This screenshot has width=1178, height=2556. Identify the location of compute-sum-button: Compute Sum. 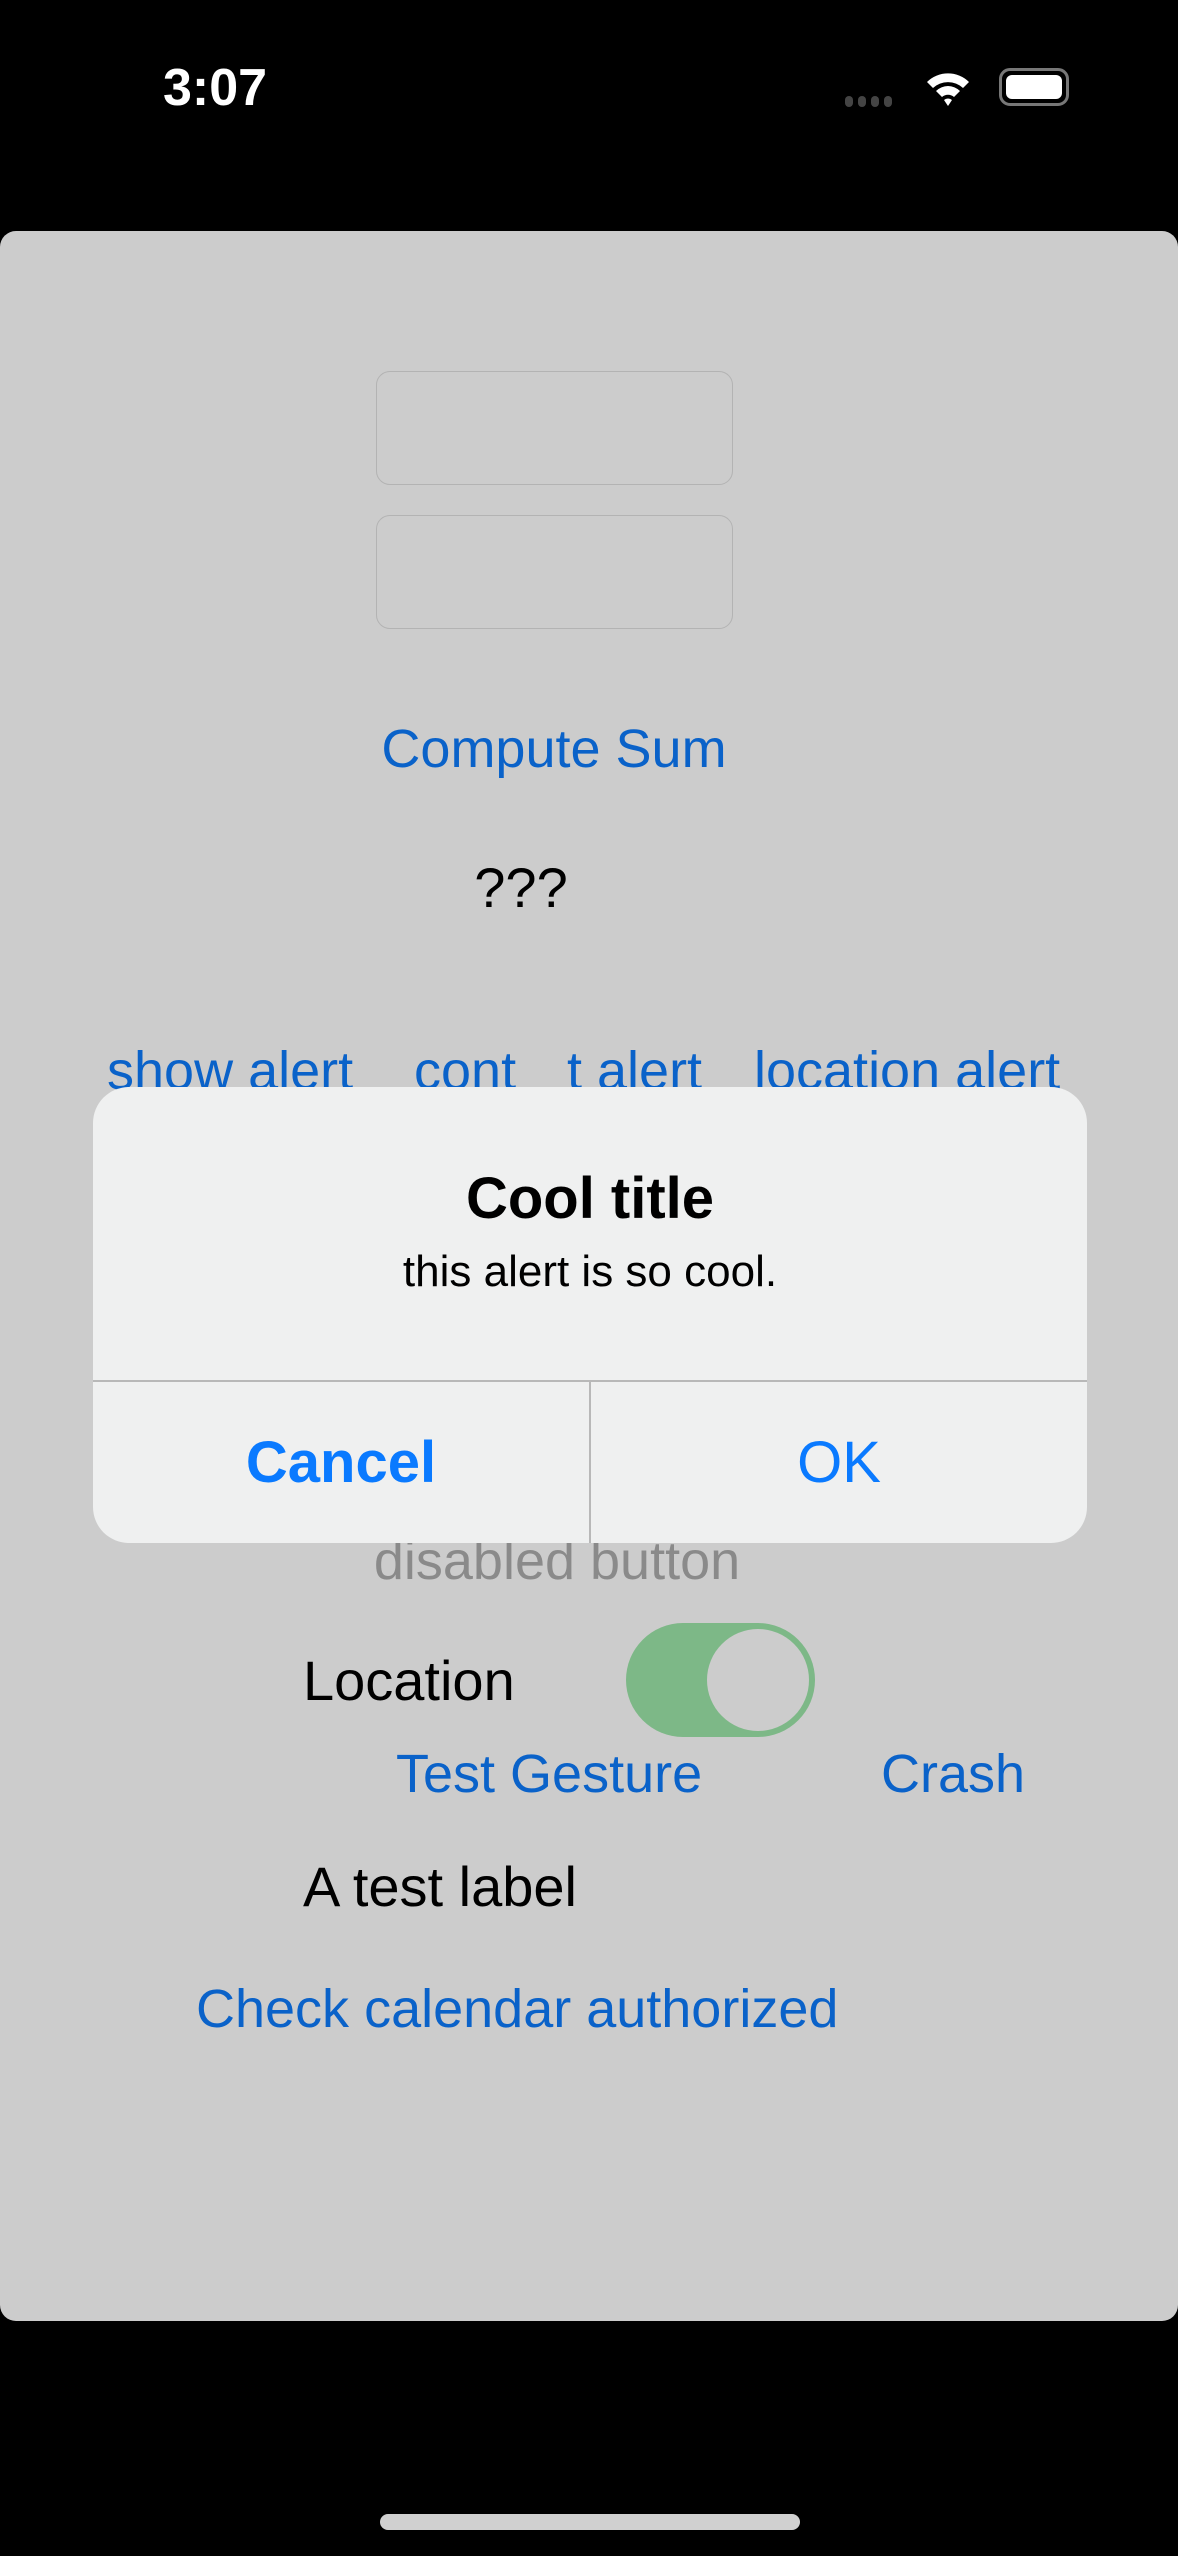
(553, 749).